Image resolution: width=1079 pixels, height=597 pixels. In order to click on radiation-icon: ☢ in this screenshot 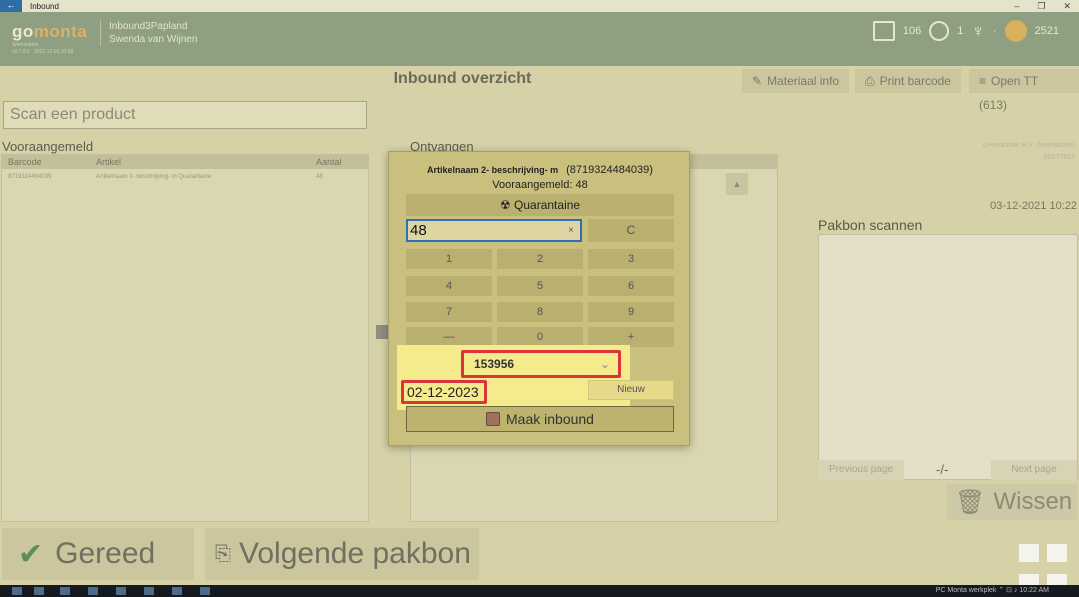, I will do `click(505, 205)`.